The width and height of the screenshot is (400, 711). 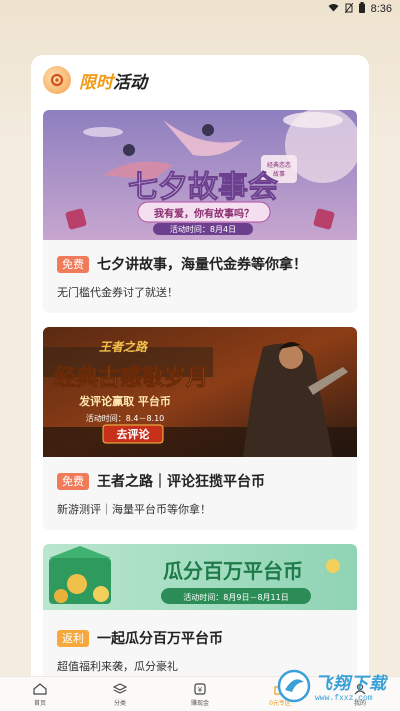 I want to click on activity-banner-platform-coin: 瓜分百万平台币 活动时间：8月9日－8月11日, so click(x=200, y=577).